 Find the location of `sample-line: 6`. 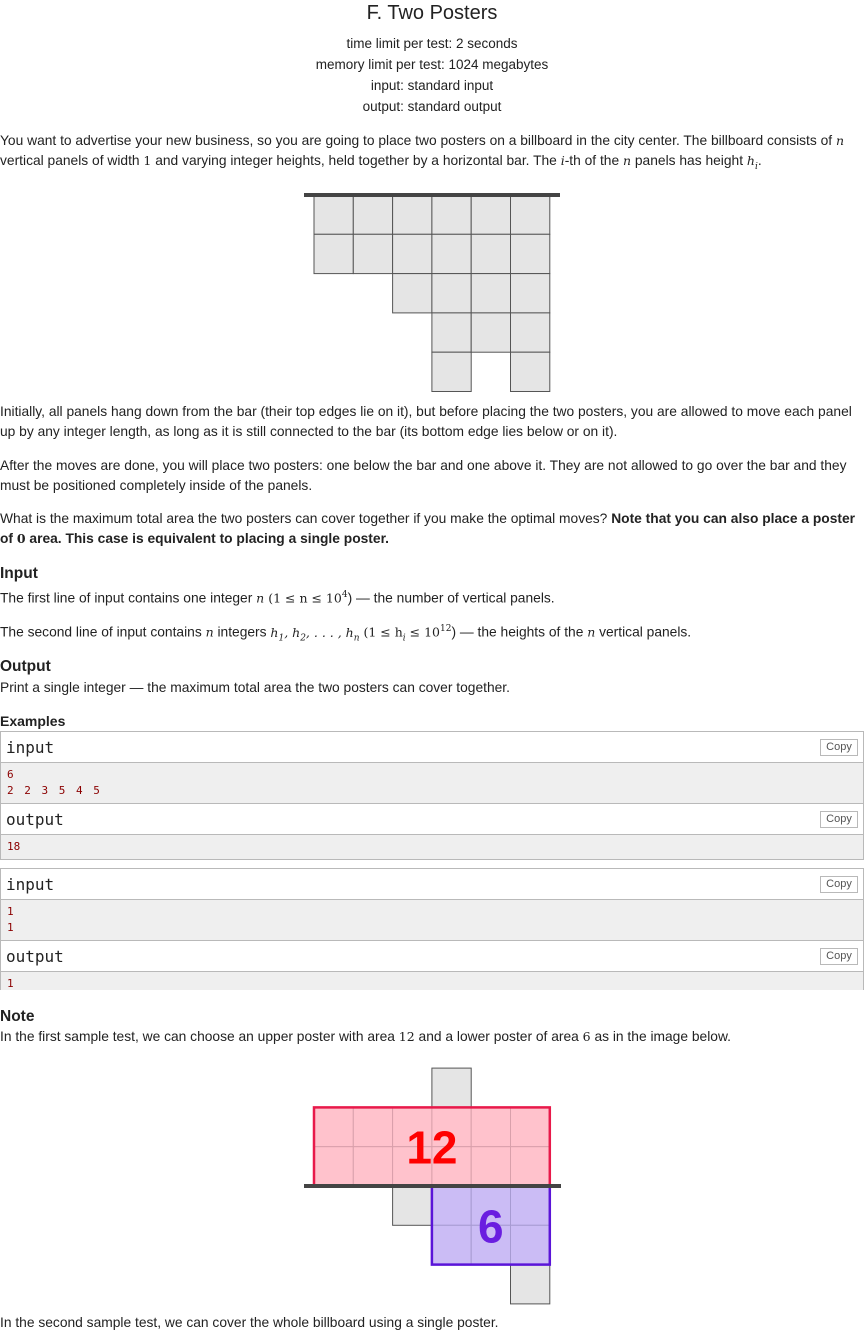

sample-line: 6 is located at coordinates (10, 774).